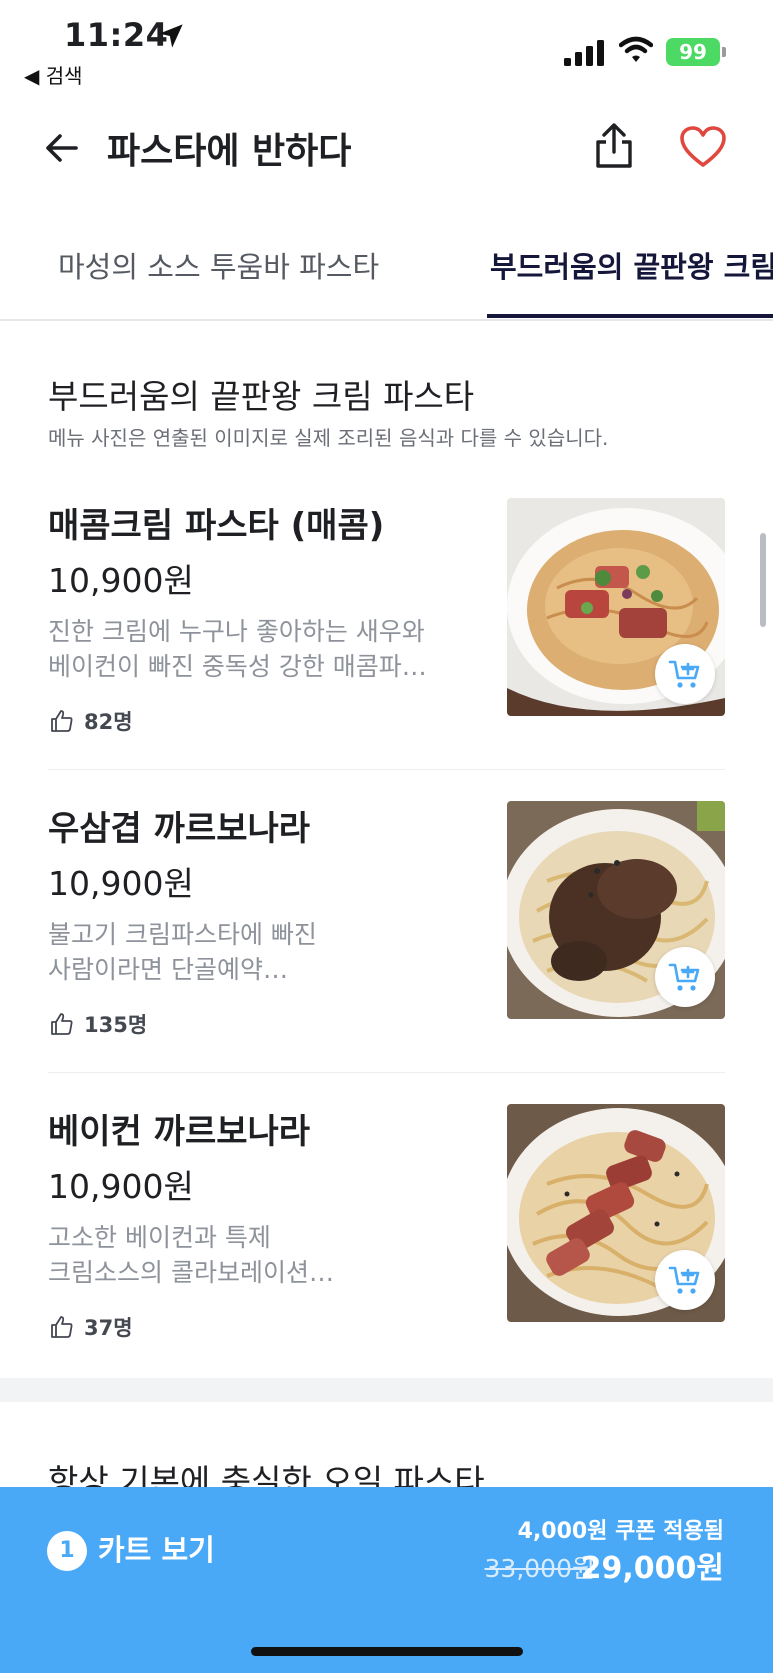  What do you see at coordinates (67, 1551) in the screenshot?
I see `cart-count-badge: 1` at bounding box center [67, 1551].